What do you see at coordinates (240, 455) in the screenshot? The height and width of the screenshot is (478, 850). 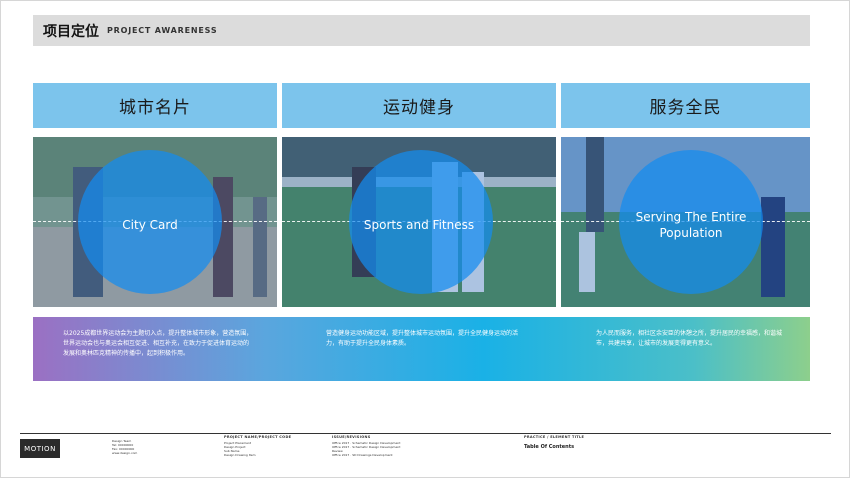 I see `footer-project-line: Design Drawing Item` at bounding box center [240, 455].